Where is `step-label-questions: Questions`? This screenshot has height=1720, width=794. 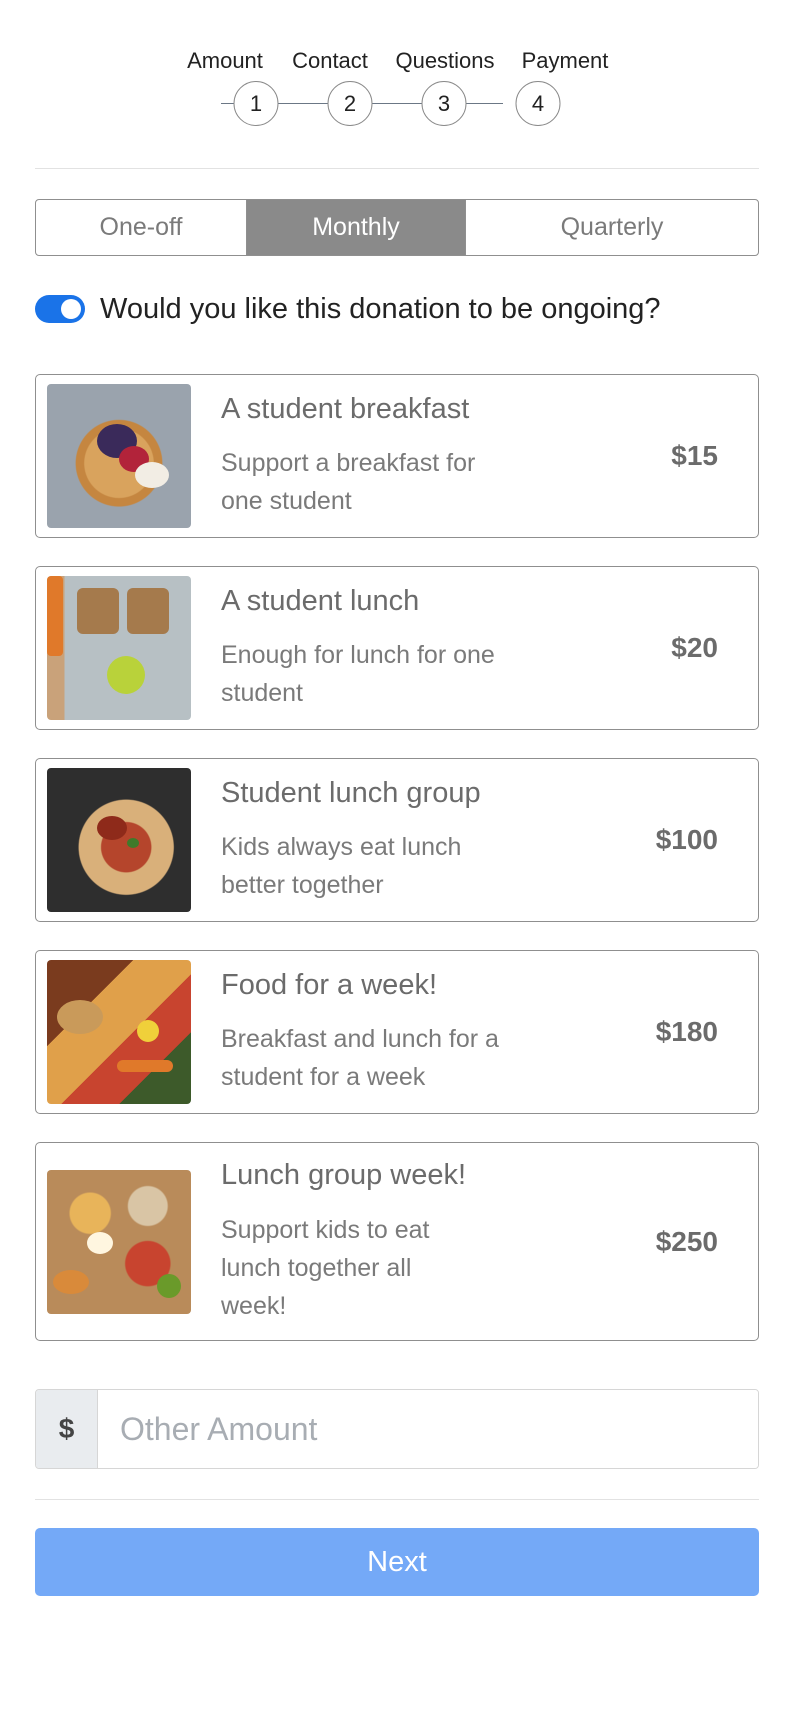 step-label-questions: Questions is located at coordinates (445, 60).